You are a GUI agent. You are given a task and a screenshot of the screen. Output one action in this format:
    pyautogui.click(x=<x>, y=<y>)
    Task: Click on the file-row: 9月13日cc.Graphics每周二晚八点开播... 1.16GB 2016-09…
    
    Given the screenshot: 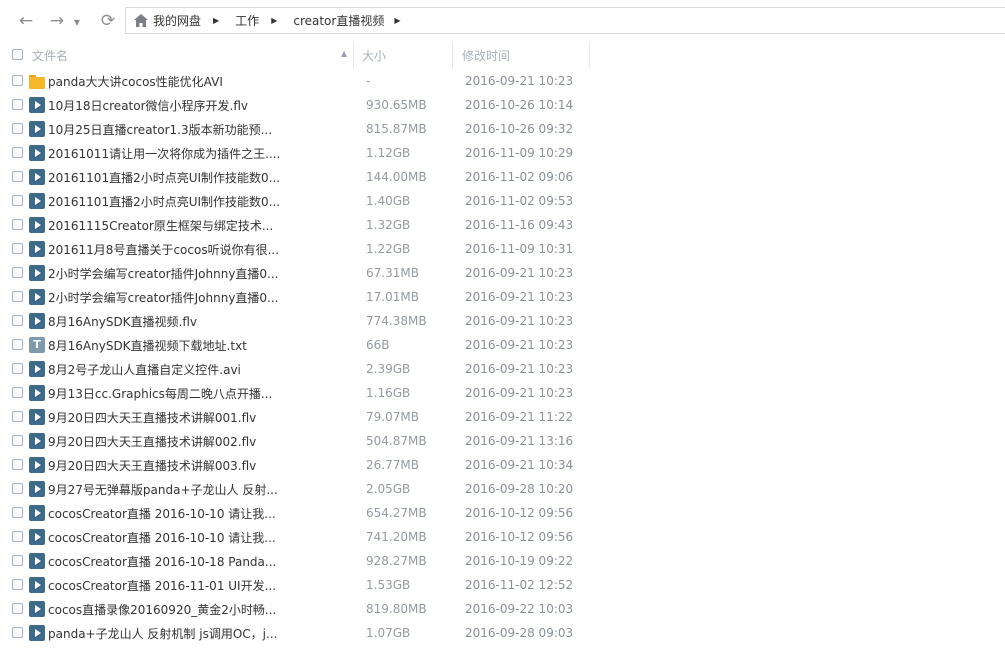 What is the action you would take?
    pyautogui.click(x=502, y=393)
    